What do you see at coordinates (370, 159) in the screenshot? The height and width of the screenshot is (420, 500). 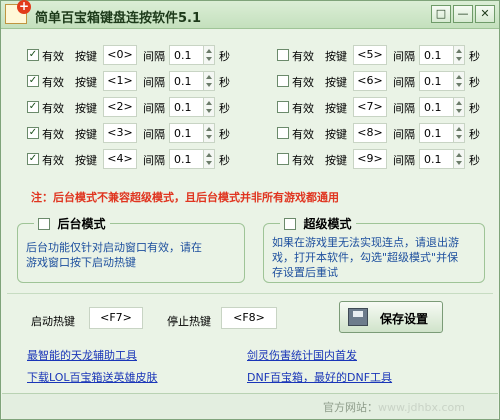 I see `right-key-field: <9>` at bounding box center [370, 159].